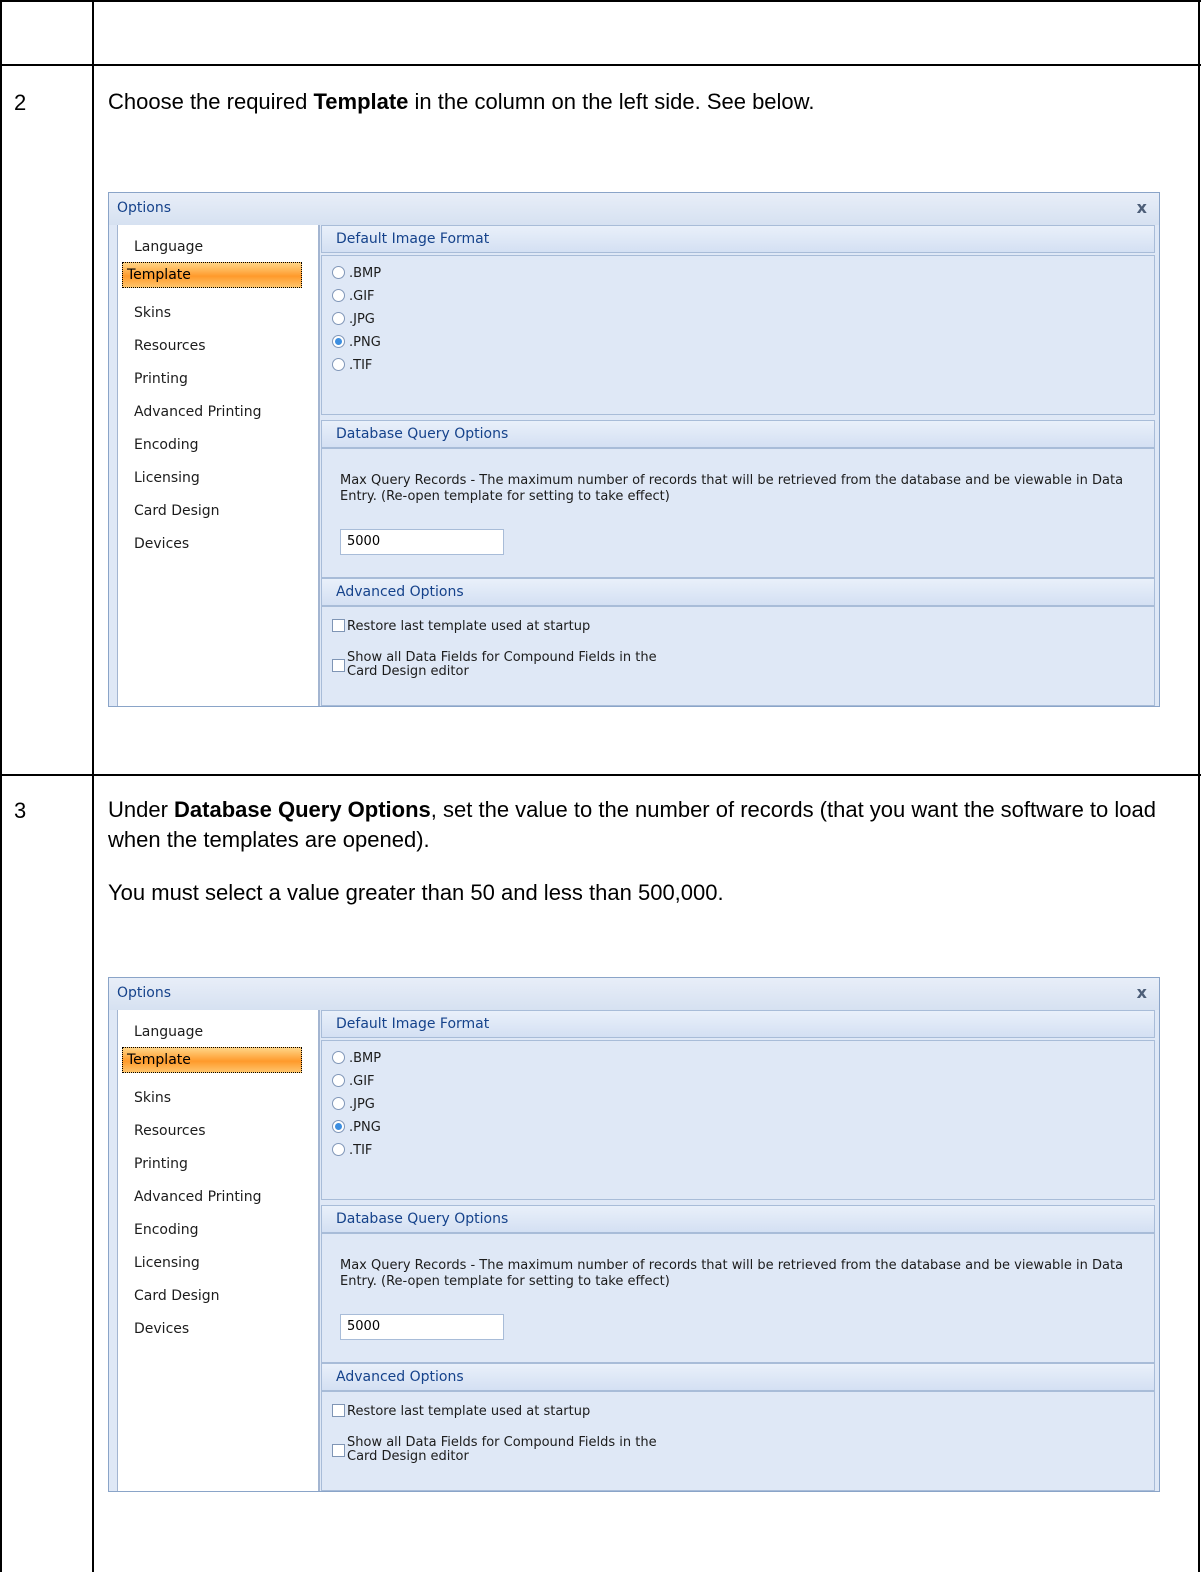 The width and height of the screenshot is (1201, 1572). Describe the element at coordinates (20, 102) in the screenshot. I see `step-number: 2` at that location.